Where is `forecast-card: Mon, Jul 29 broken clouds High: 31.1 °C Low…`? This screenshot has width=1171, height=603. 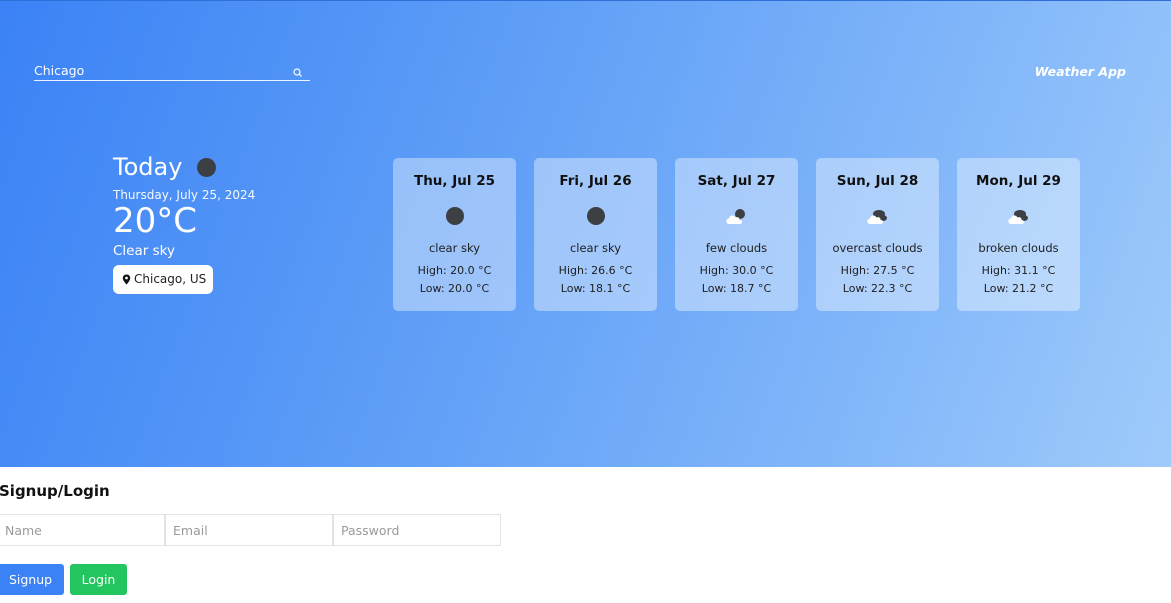 forecast-card: Mon, Jul 29 broken clouds High: 31.1 °C Low… is located at coordinates (1018, 234).